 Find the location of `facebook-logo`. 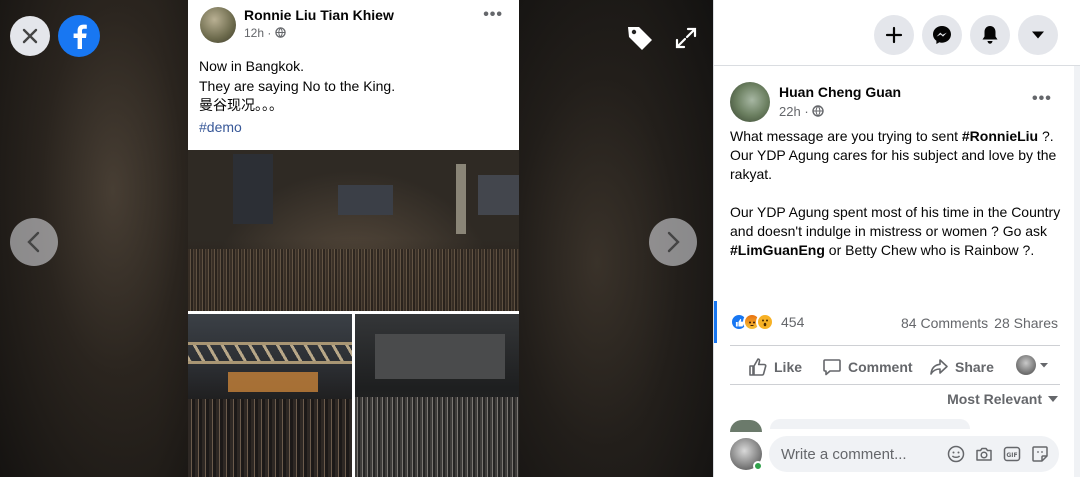

facebook-logo is located at coordinates (79, 36).